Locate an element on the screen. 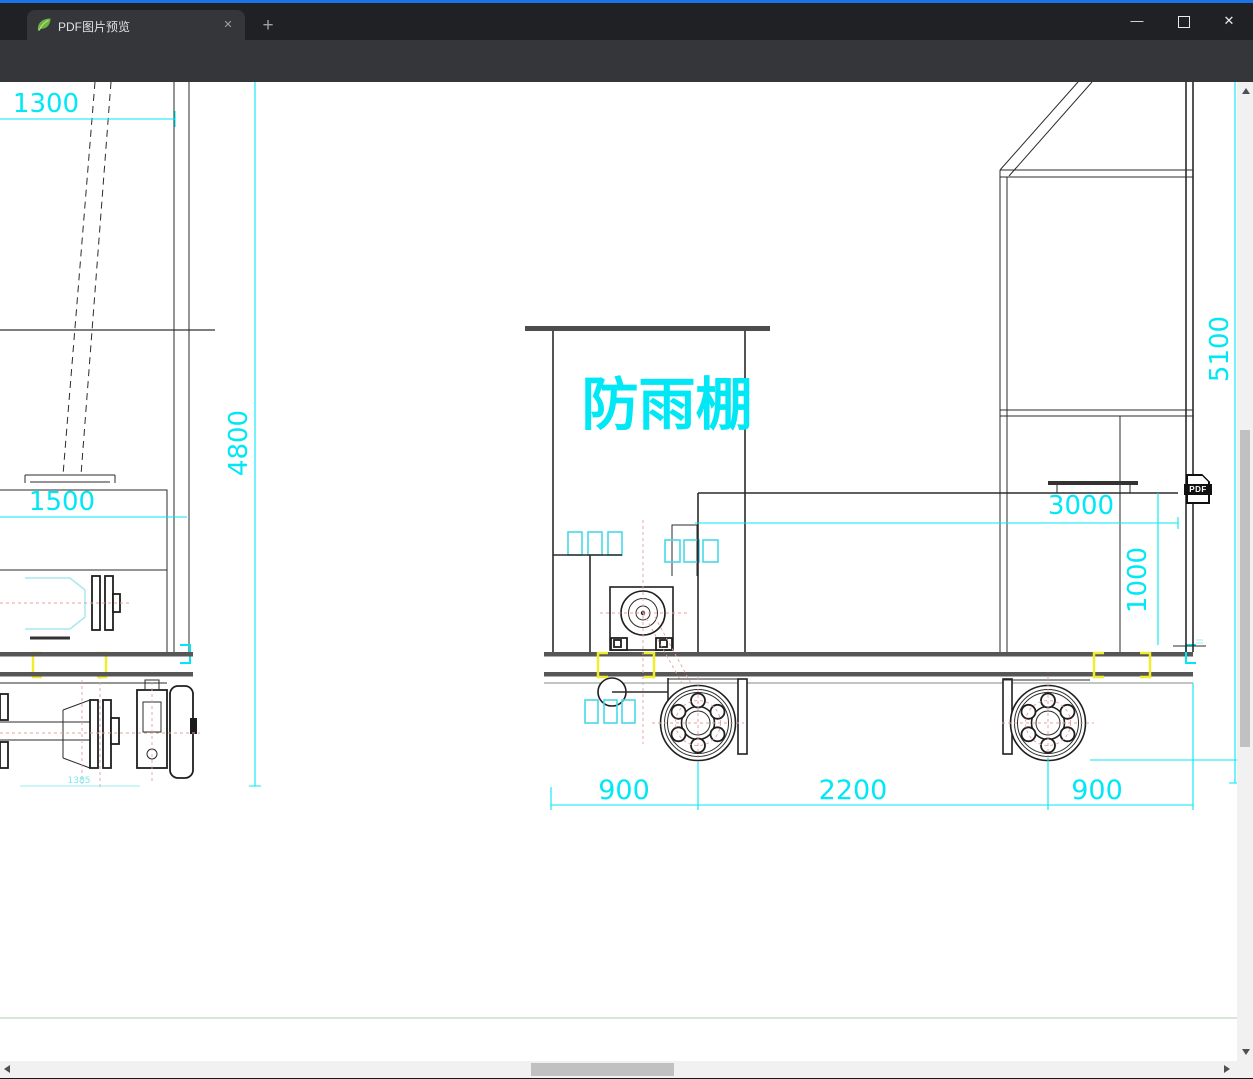 The width and height of the screenshot is (1253, 1079). tab-close-icon: ✕ is located at coordinates (228, 25).